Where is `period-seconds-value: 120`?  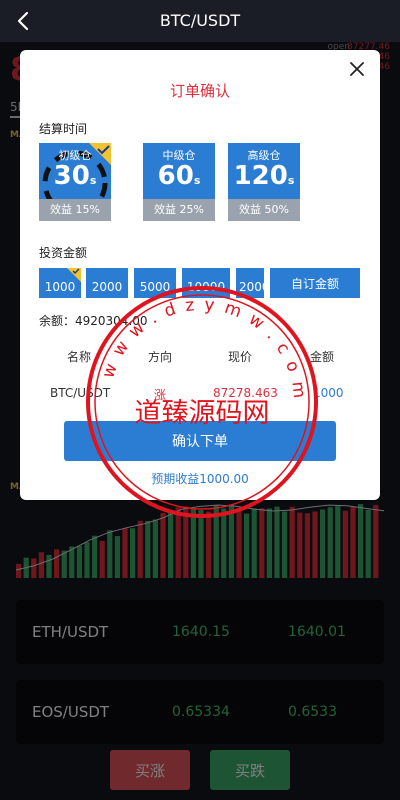 period-seconds-value: 120 is located at coordinates (260, 176).